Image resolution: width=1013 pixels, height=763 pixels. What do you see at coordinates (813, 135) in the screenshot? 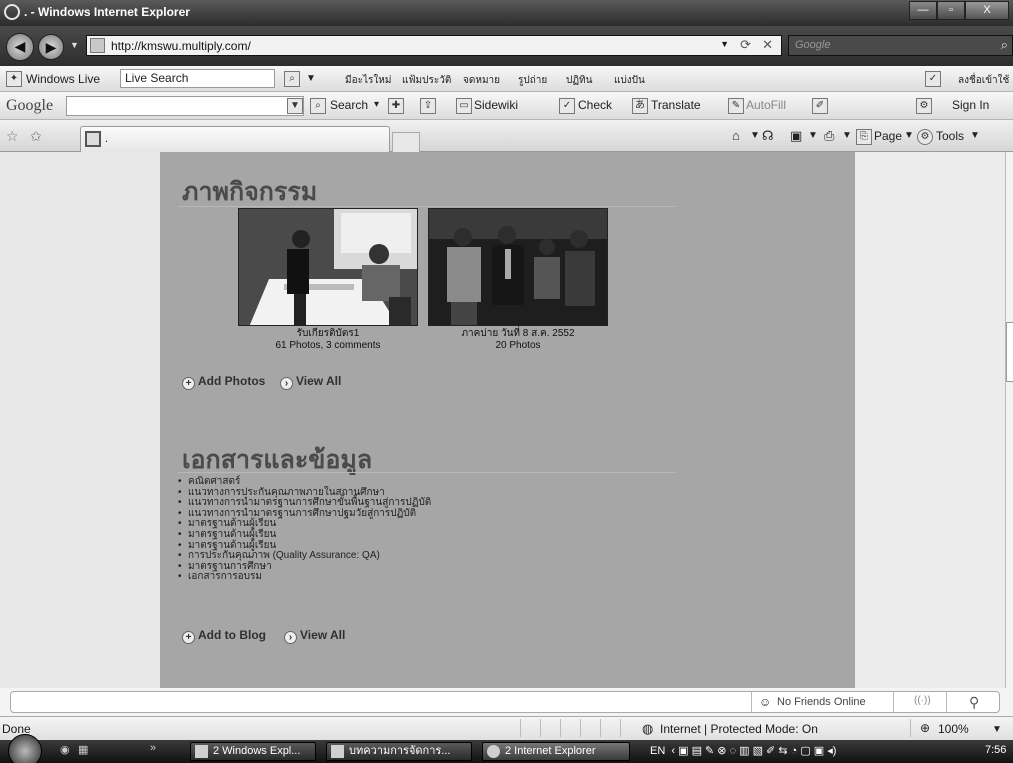
I see `mail-dropdown-icon: ▼` at bounding box center [813, 135].